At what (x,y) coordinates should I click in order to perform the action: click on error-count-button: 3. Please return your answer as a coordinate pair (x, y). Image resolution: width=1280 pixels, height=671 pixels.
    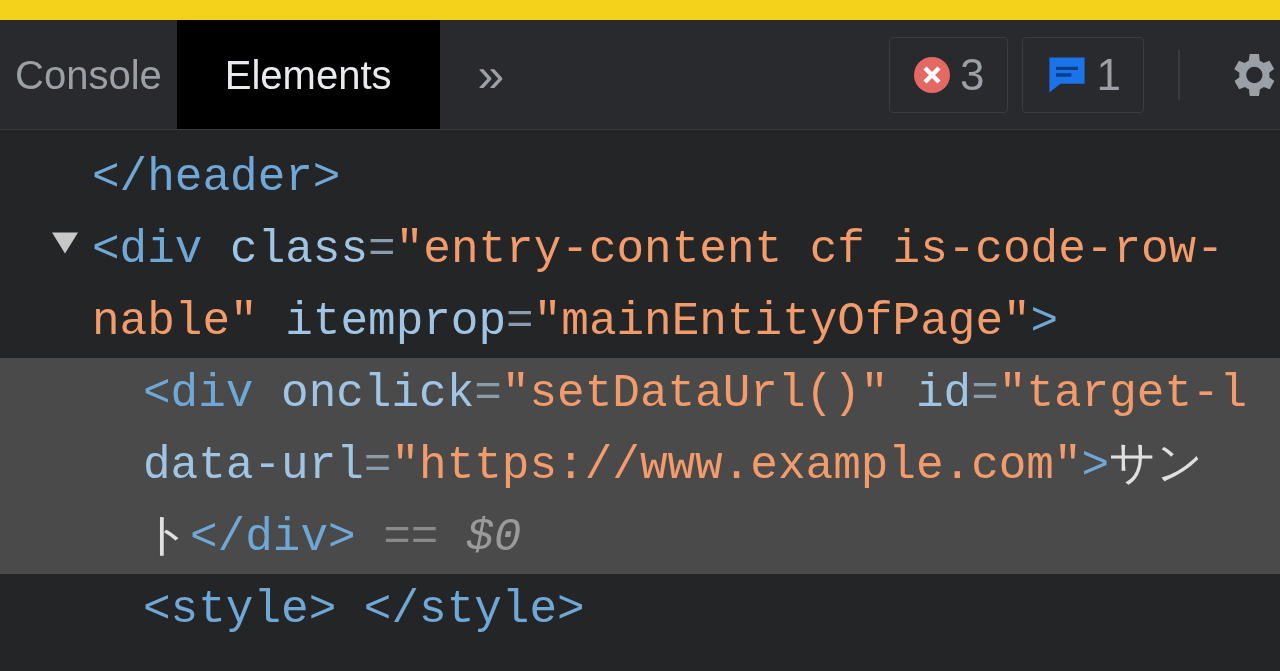
    Looking at the image, I should click on (948, 74).